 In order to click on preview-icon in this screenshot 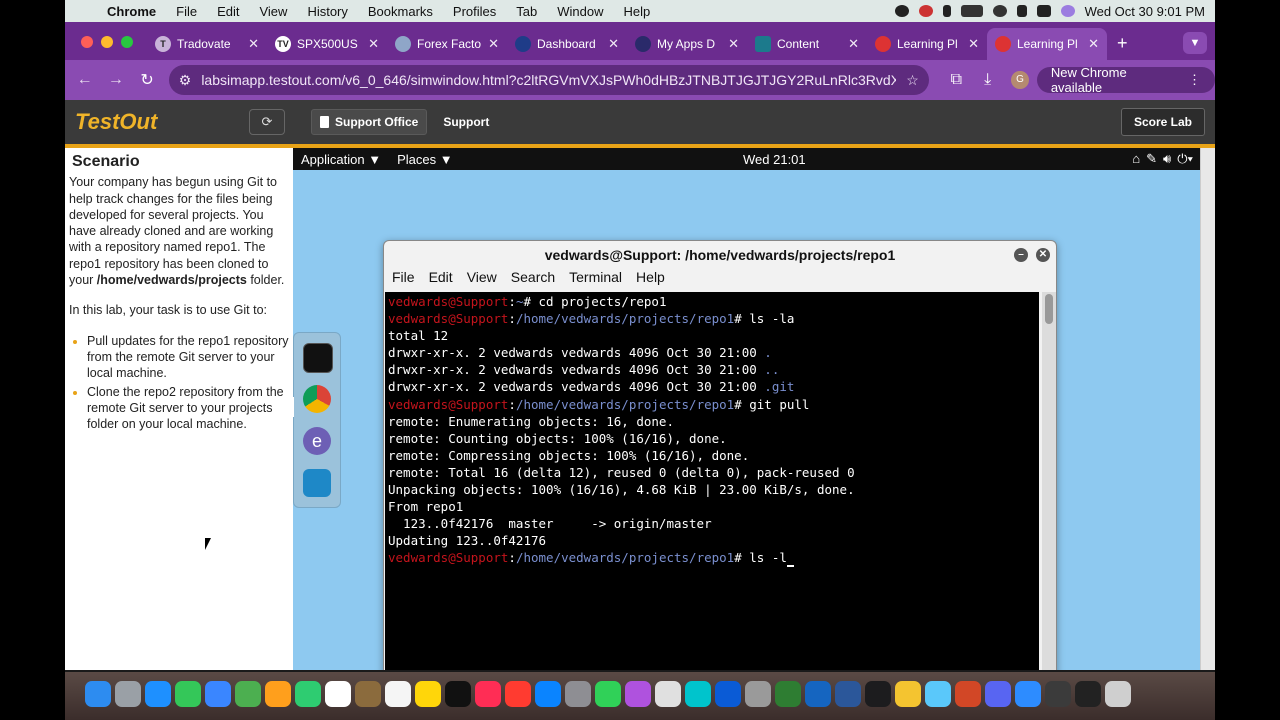, I will do `click(938, 694)`.